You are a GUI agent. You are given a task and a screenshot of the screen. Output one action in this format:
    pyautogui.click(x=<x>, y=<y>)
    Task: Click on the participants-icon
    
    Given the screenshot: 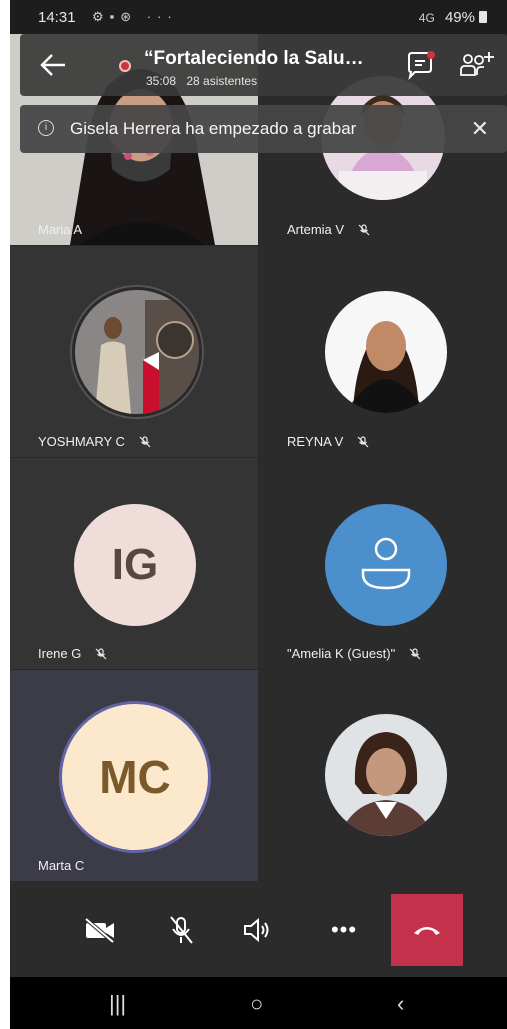 What is the action you would take?
    pyautogui.click(x=477, y=65)
    